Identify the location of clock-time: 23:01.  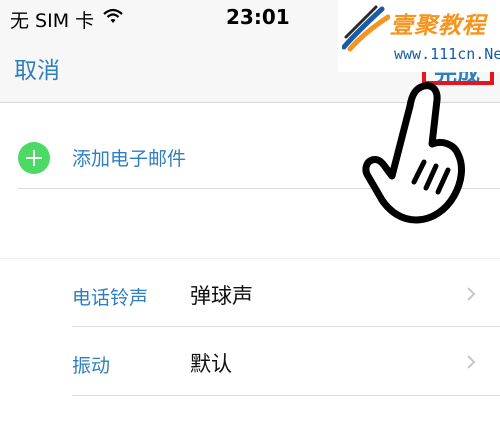
(258, 17).